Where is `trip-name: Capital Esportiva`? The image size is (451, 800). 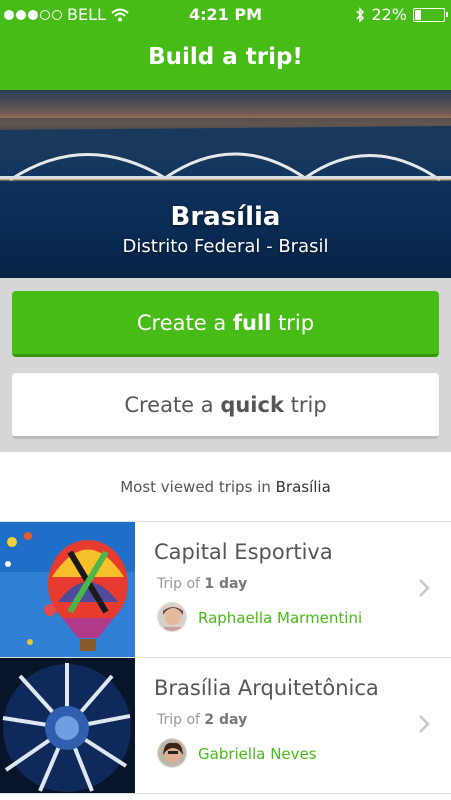
trip-name: Capital Esportiva is located at coordinates (243, 552).